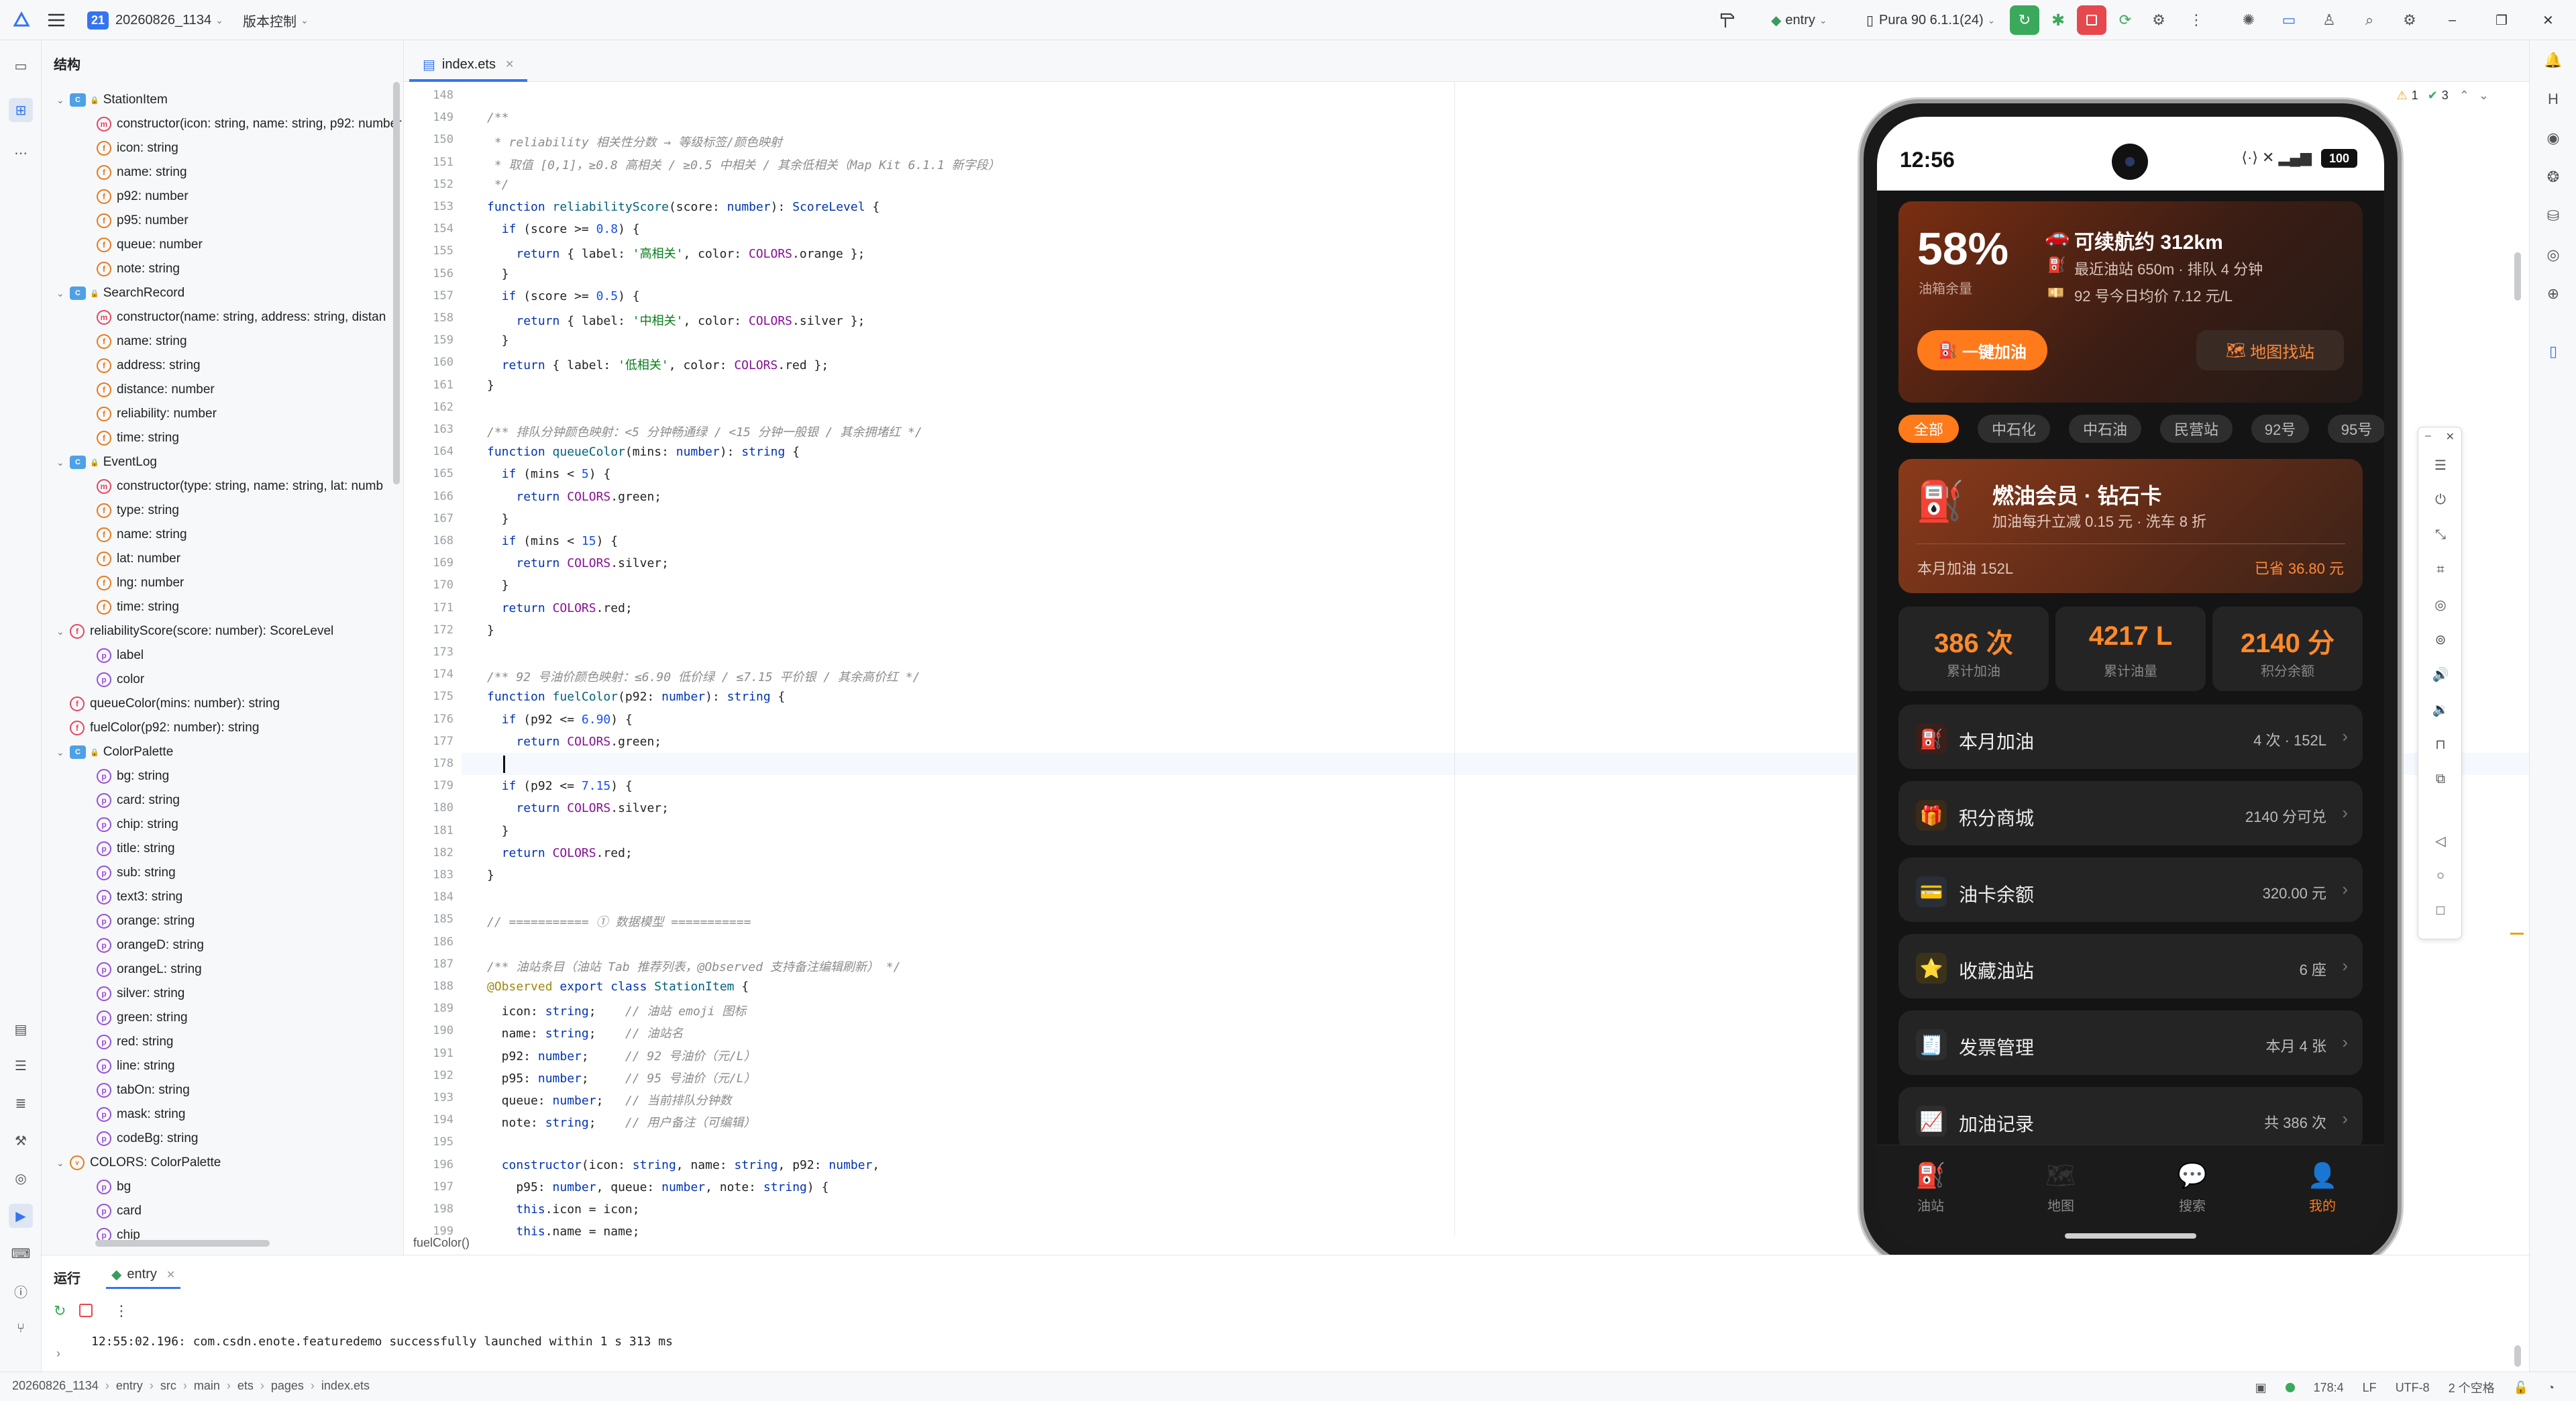 Image resolution: width=2576 pixels, height=1401 pixels. What do you see at coordinates (287, 1386) in the screenshot?
I see `path-segment: pages` at bounding box center [287, 1386].